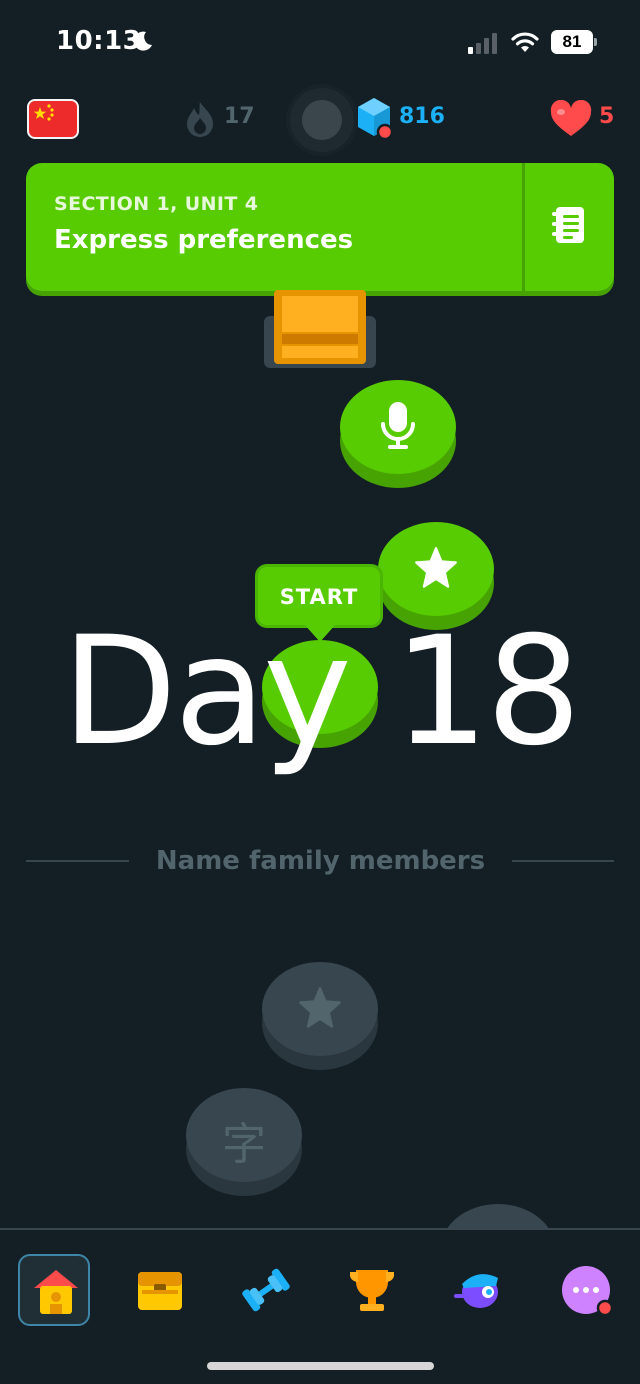 Image resolution: width=640 pixels, height=1384 pixels. What do you see at coordinates (607, 116) in the screenshot?
I see `heart-count: 5` at bounding box center [607, 116].